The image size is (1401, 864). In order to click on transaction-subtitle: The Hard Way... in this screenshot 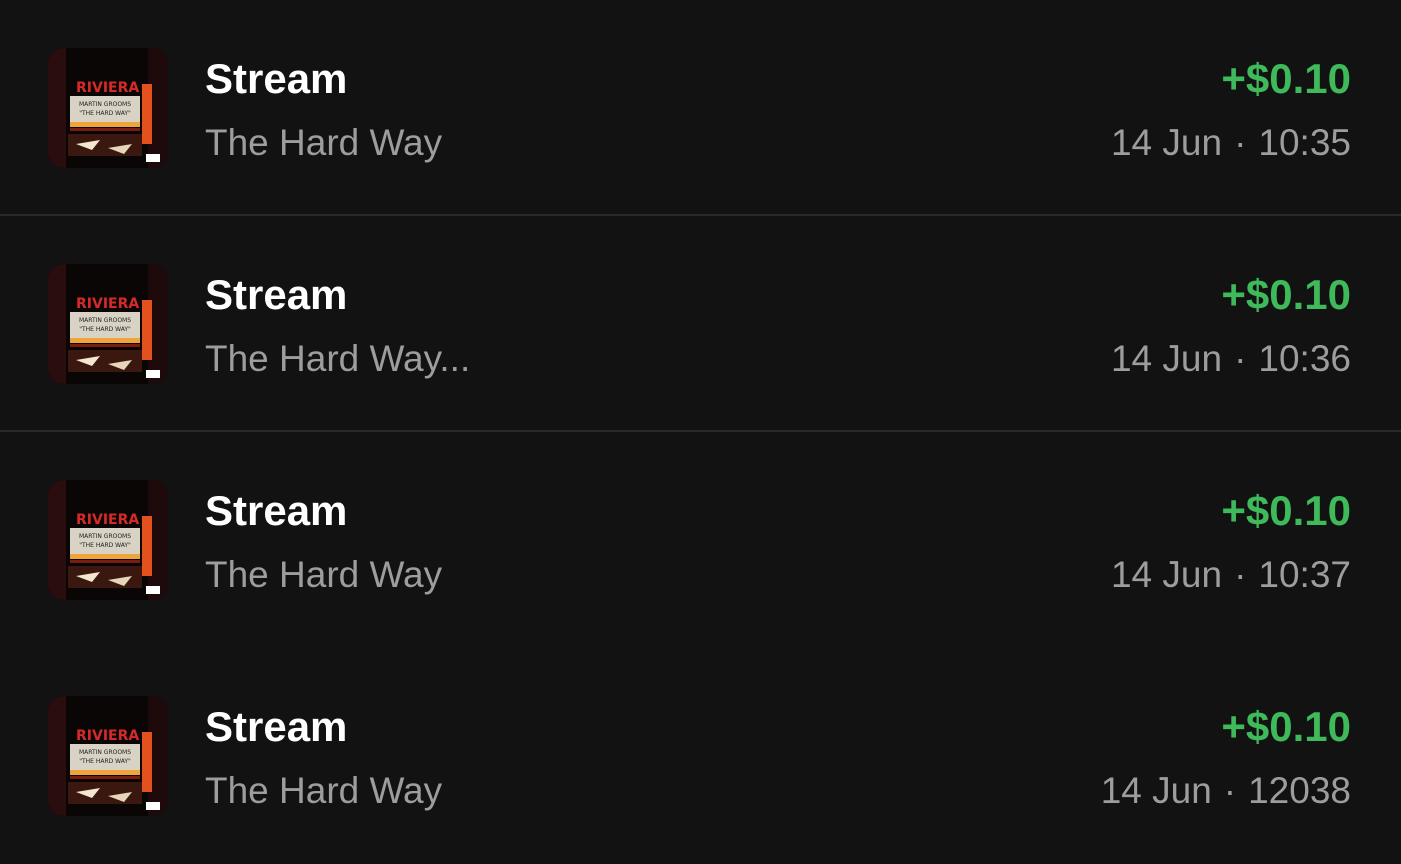, I will do `click(338, 358)`.